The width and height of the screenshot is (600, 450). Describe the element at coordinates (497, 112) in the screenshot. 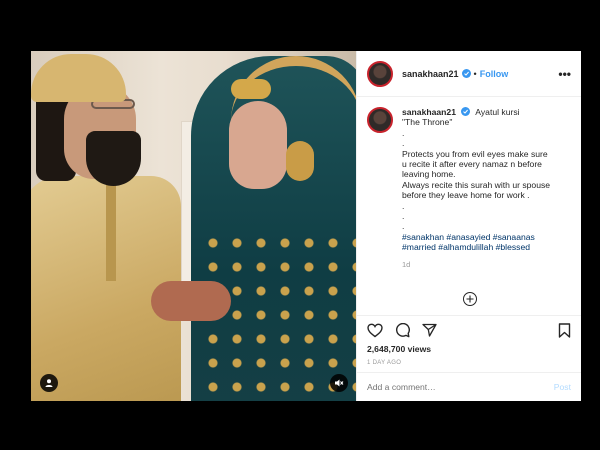

I see `caption-line: Ayatul kursi` at that location.